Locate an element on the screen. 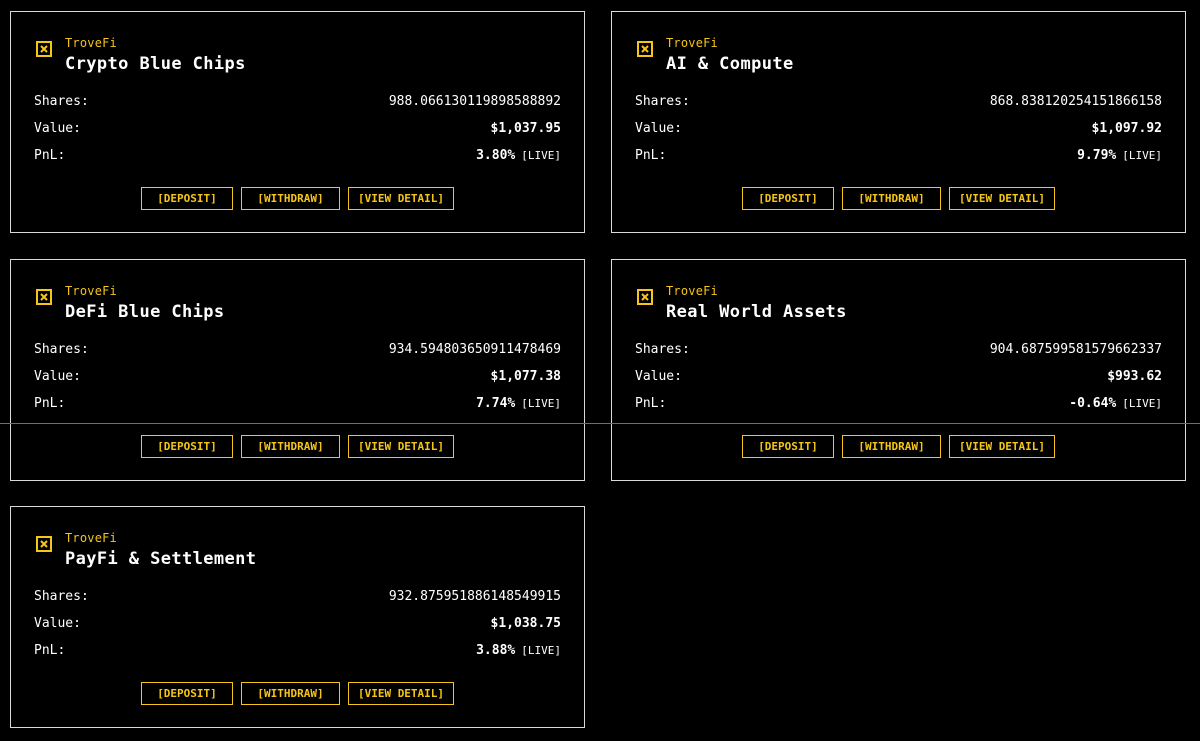  value-row: Value: $1,038.75 is located at coordinates (297, 623).